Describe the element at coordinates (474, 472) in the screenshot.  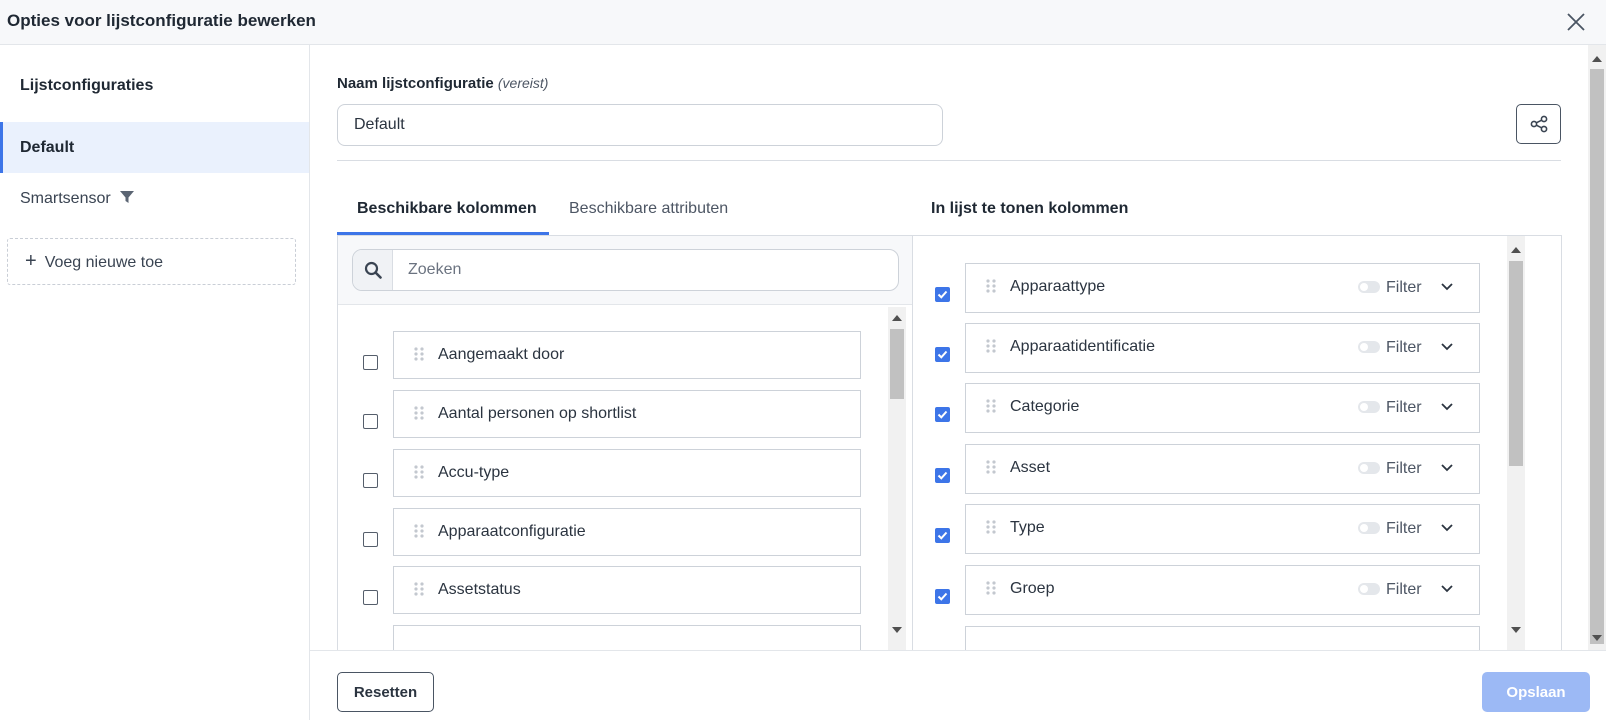
I see `column-label: Accu-type` at that location.